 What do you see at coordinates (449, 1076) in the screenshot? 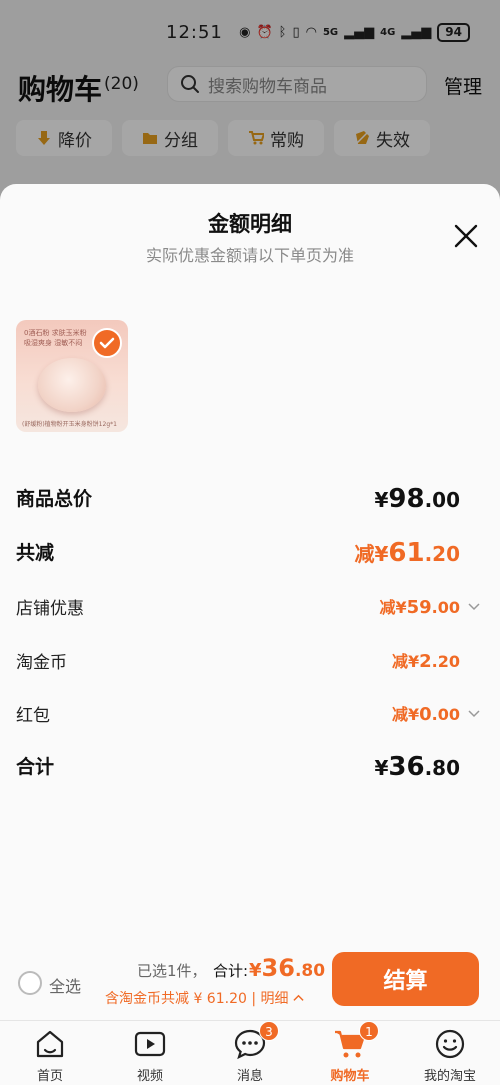
I see `tab-label: 我的淘宝` at bounding box center [449, 1076].